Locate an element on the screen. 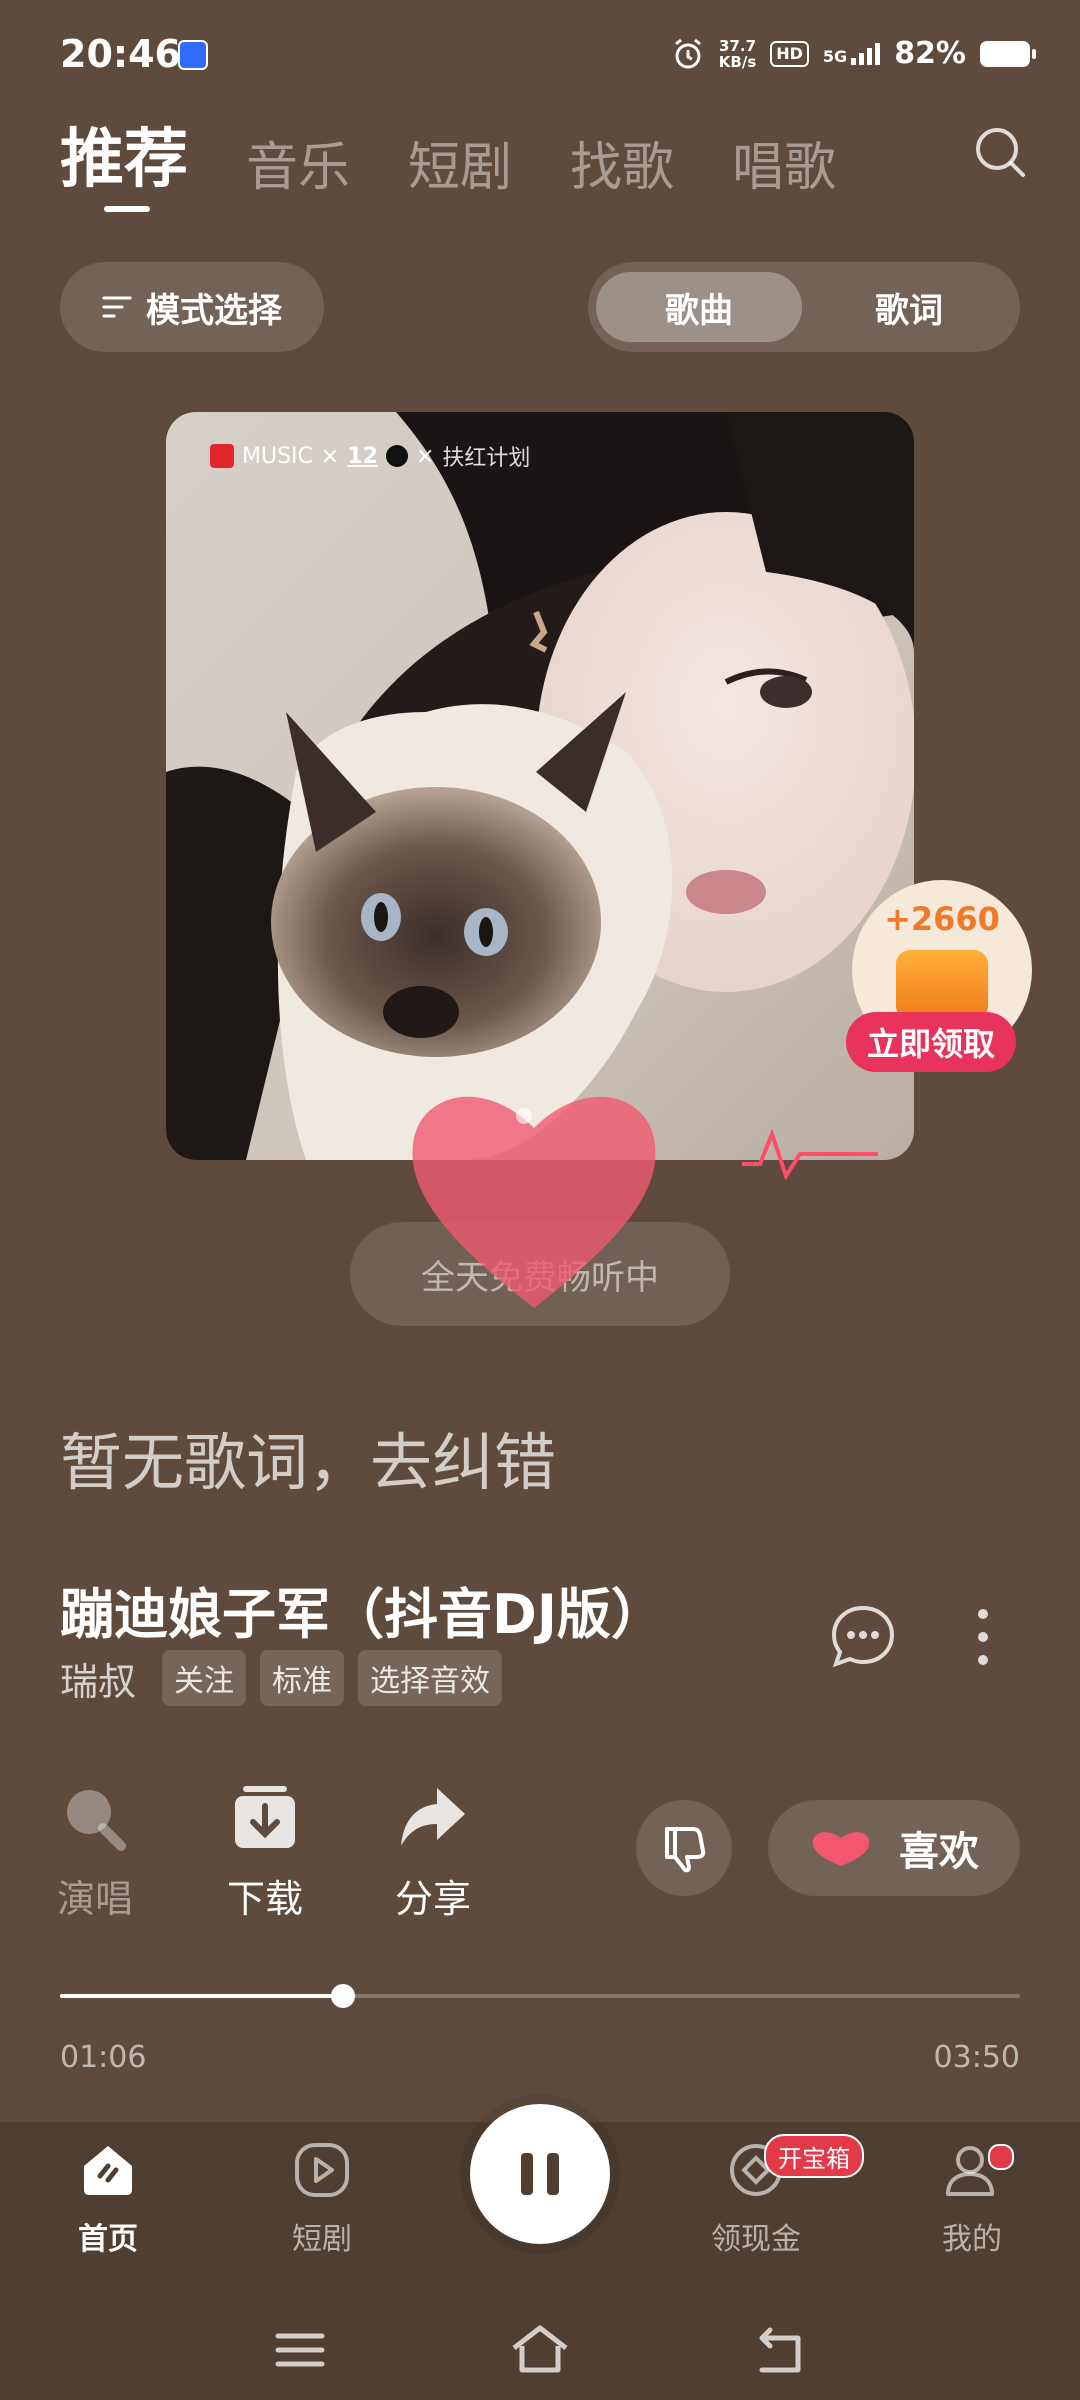 This screenshot has height=2400, width=1080. filter-icon is located at coordinates (117, 307).